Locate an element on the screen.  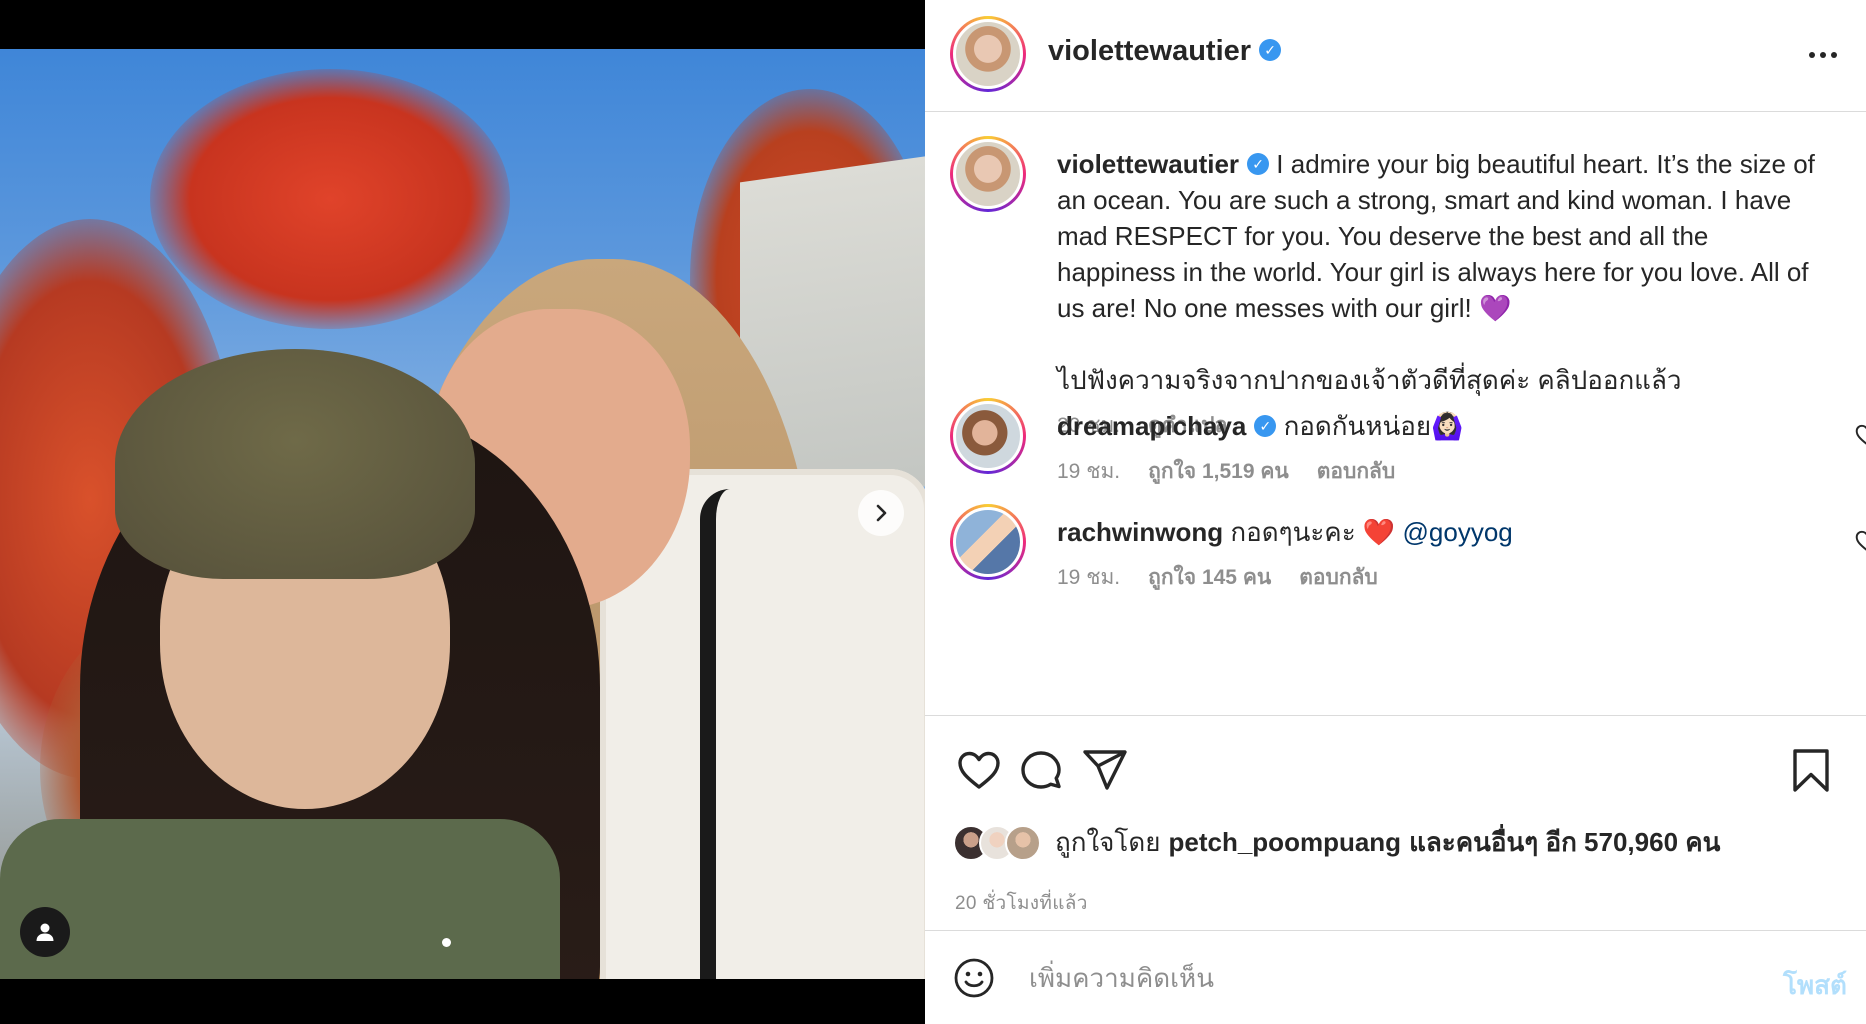
comment-input is located at coordinates (1359, 978).